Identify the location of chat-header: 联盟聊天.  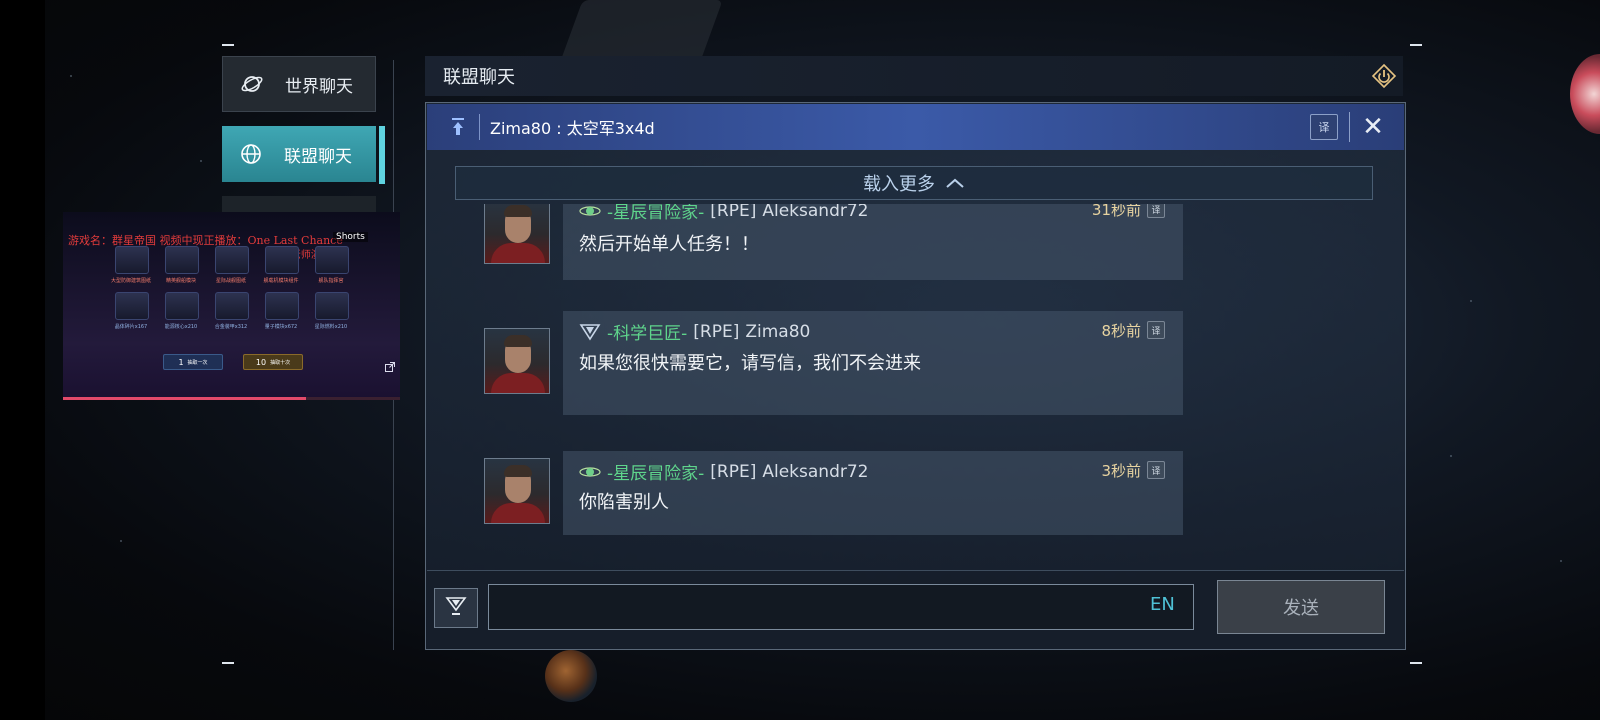
(914, 76).